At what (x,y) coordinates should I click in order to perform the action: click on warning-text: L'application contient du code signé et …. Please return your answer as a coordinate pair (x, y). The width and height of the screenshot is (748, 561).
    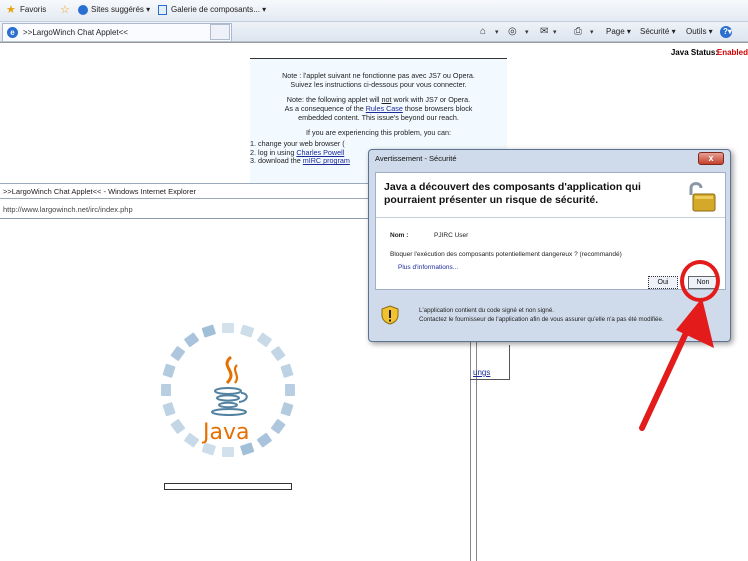
    Looking at the image, I should click on (541, 315).